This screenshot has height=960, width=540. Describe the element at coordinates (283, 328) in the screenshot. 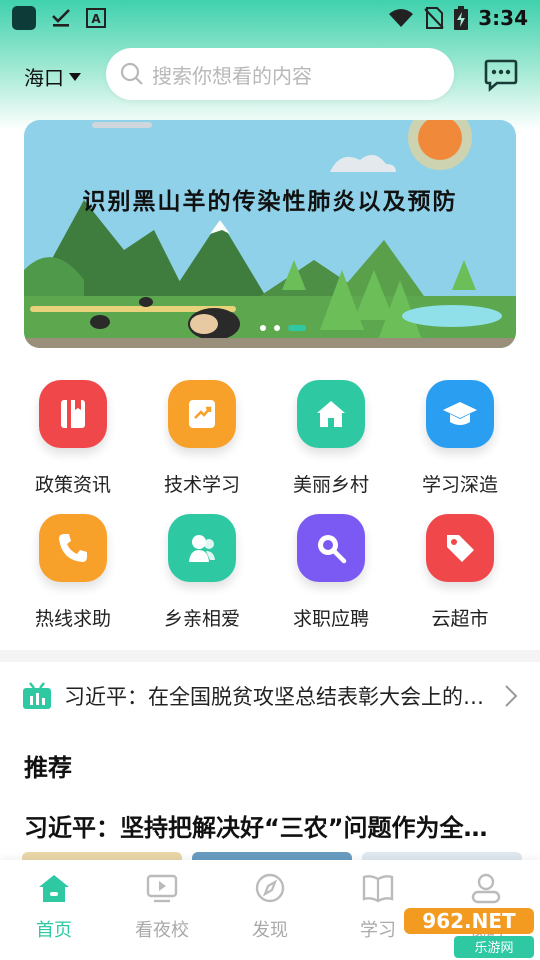

I see `carousel-indicator` at that location.